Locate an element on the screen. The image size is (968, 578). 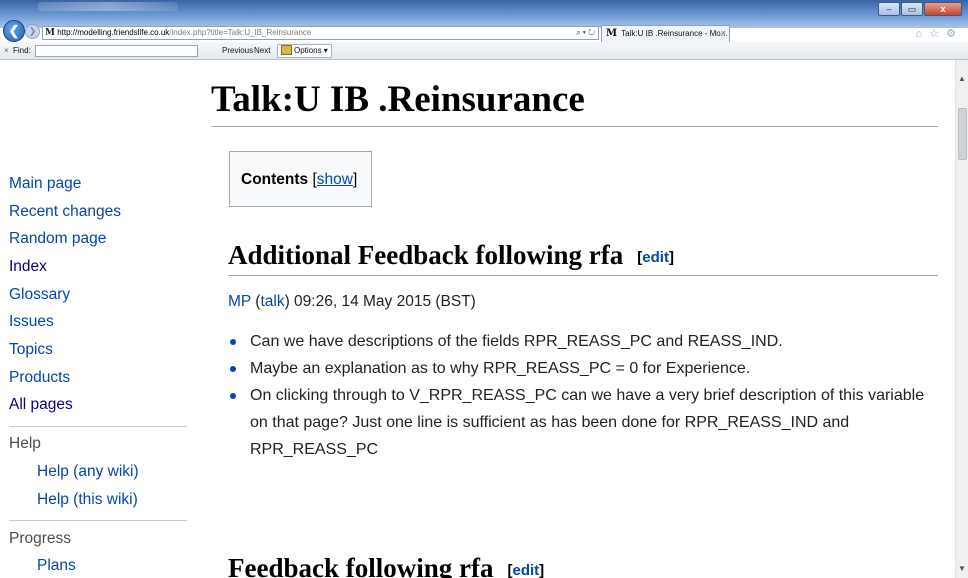
table-of-contents: Contents [show] is located at coordinates (300, 179).